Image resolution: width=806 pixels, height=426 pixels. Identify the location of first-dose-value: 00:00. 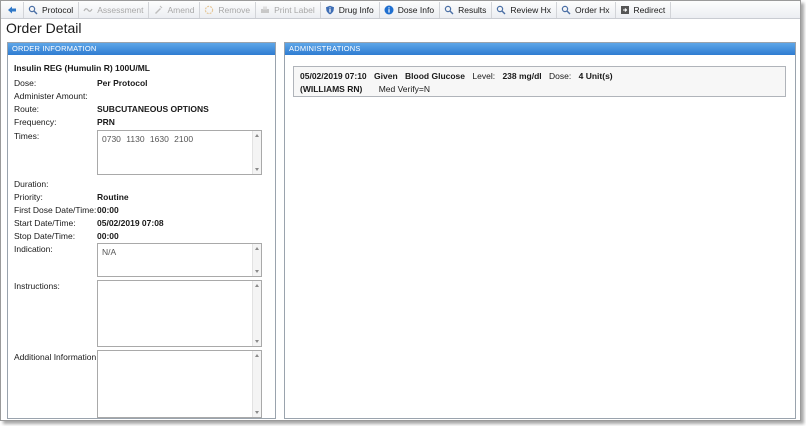
(108, 210).